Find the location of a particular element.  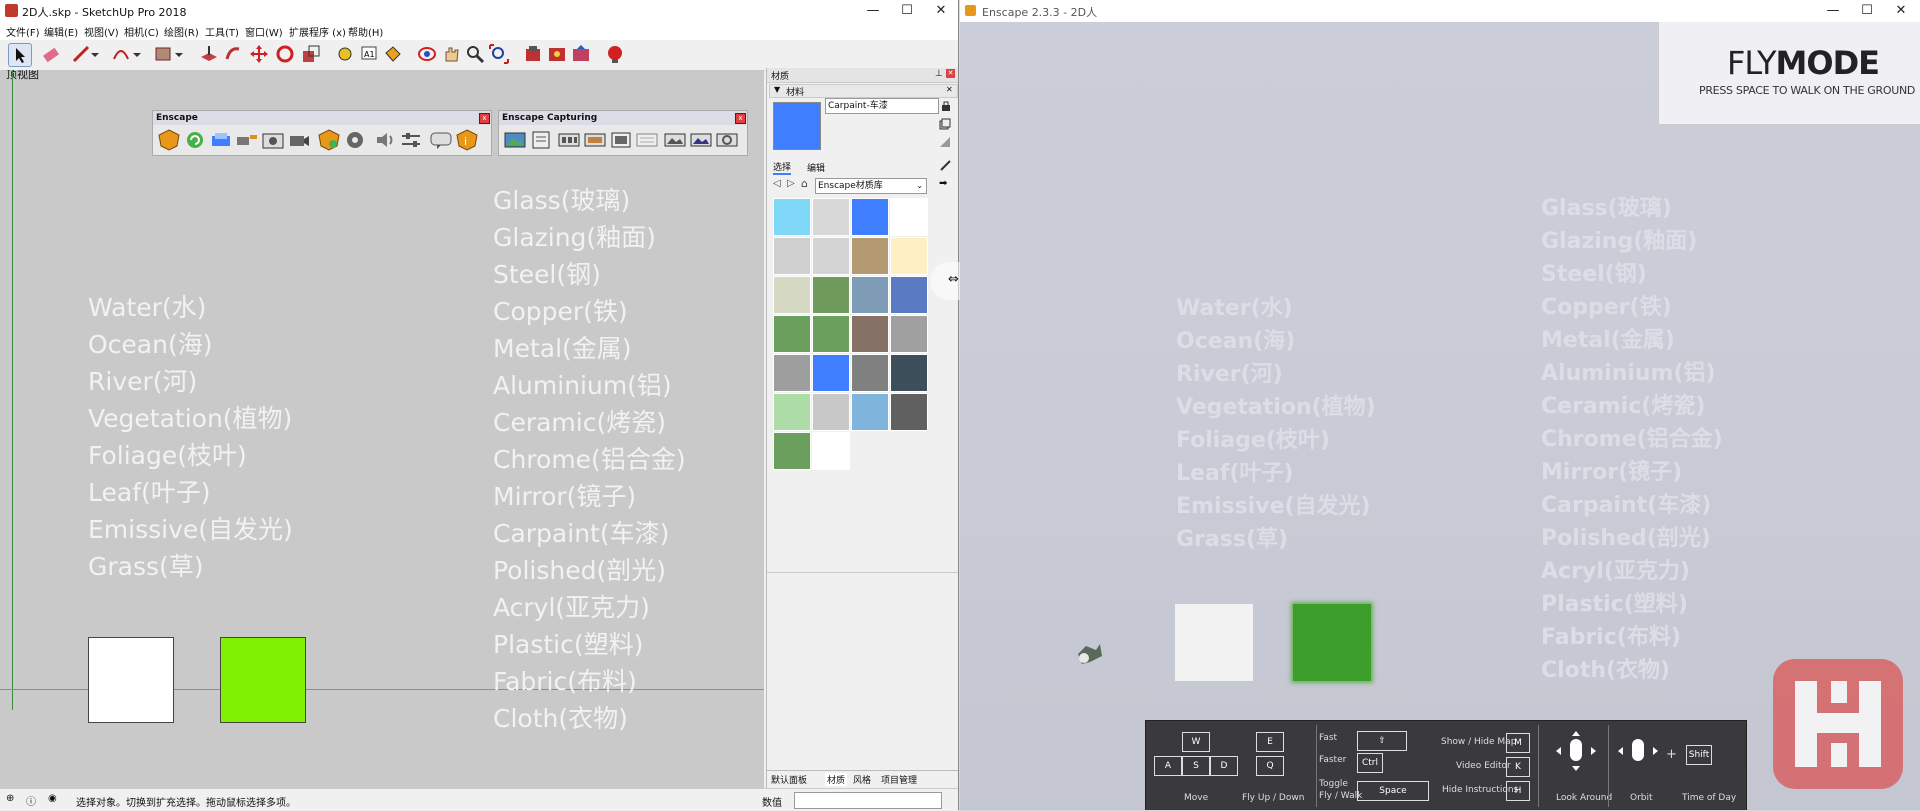

forward-arrow-icon: ▷ is located at coordinates (791, 183).